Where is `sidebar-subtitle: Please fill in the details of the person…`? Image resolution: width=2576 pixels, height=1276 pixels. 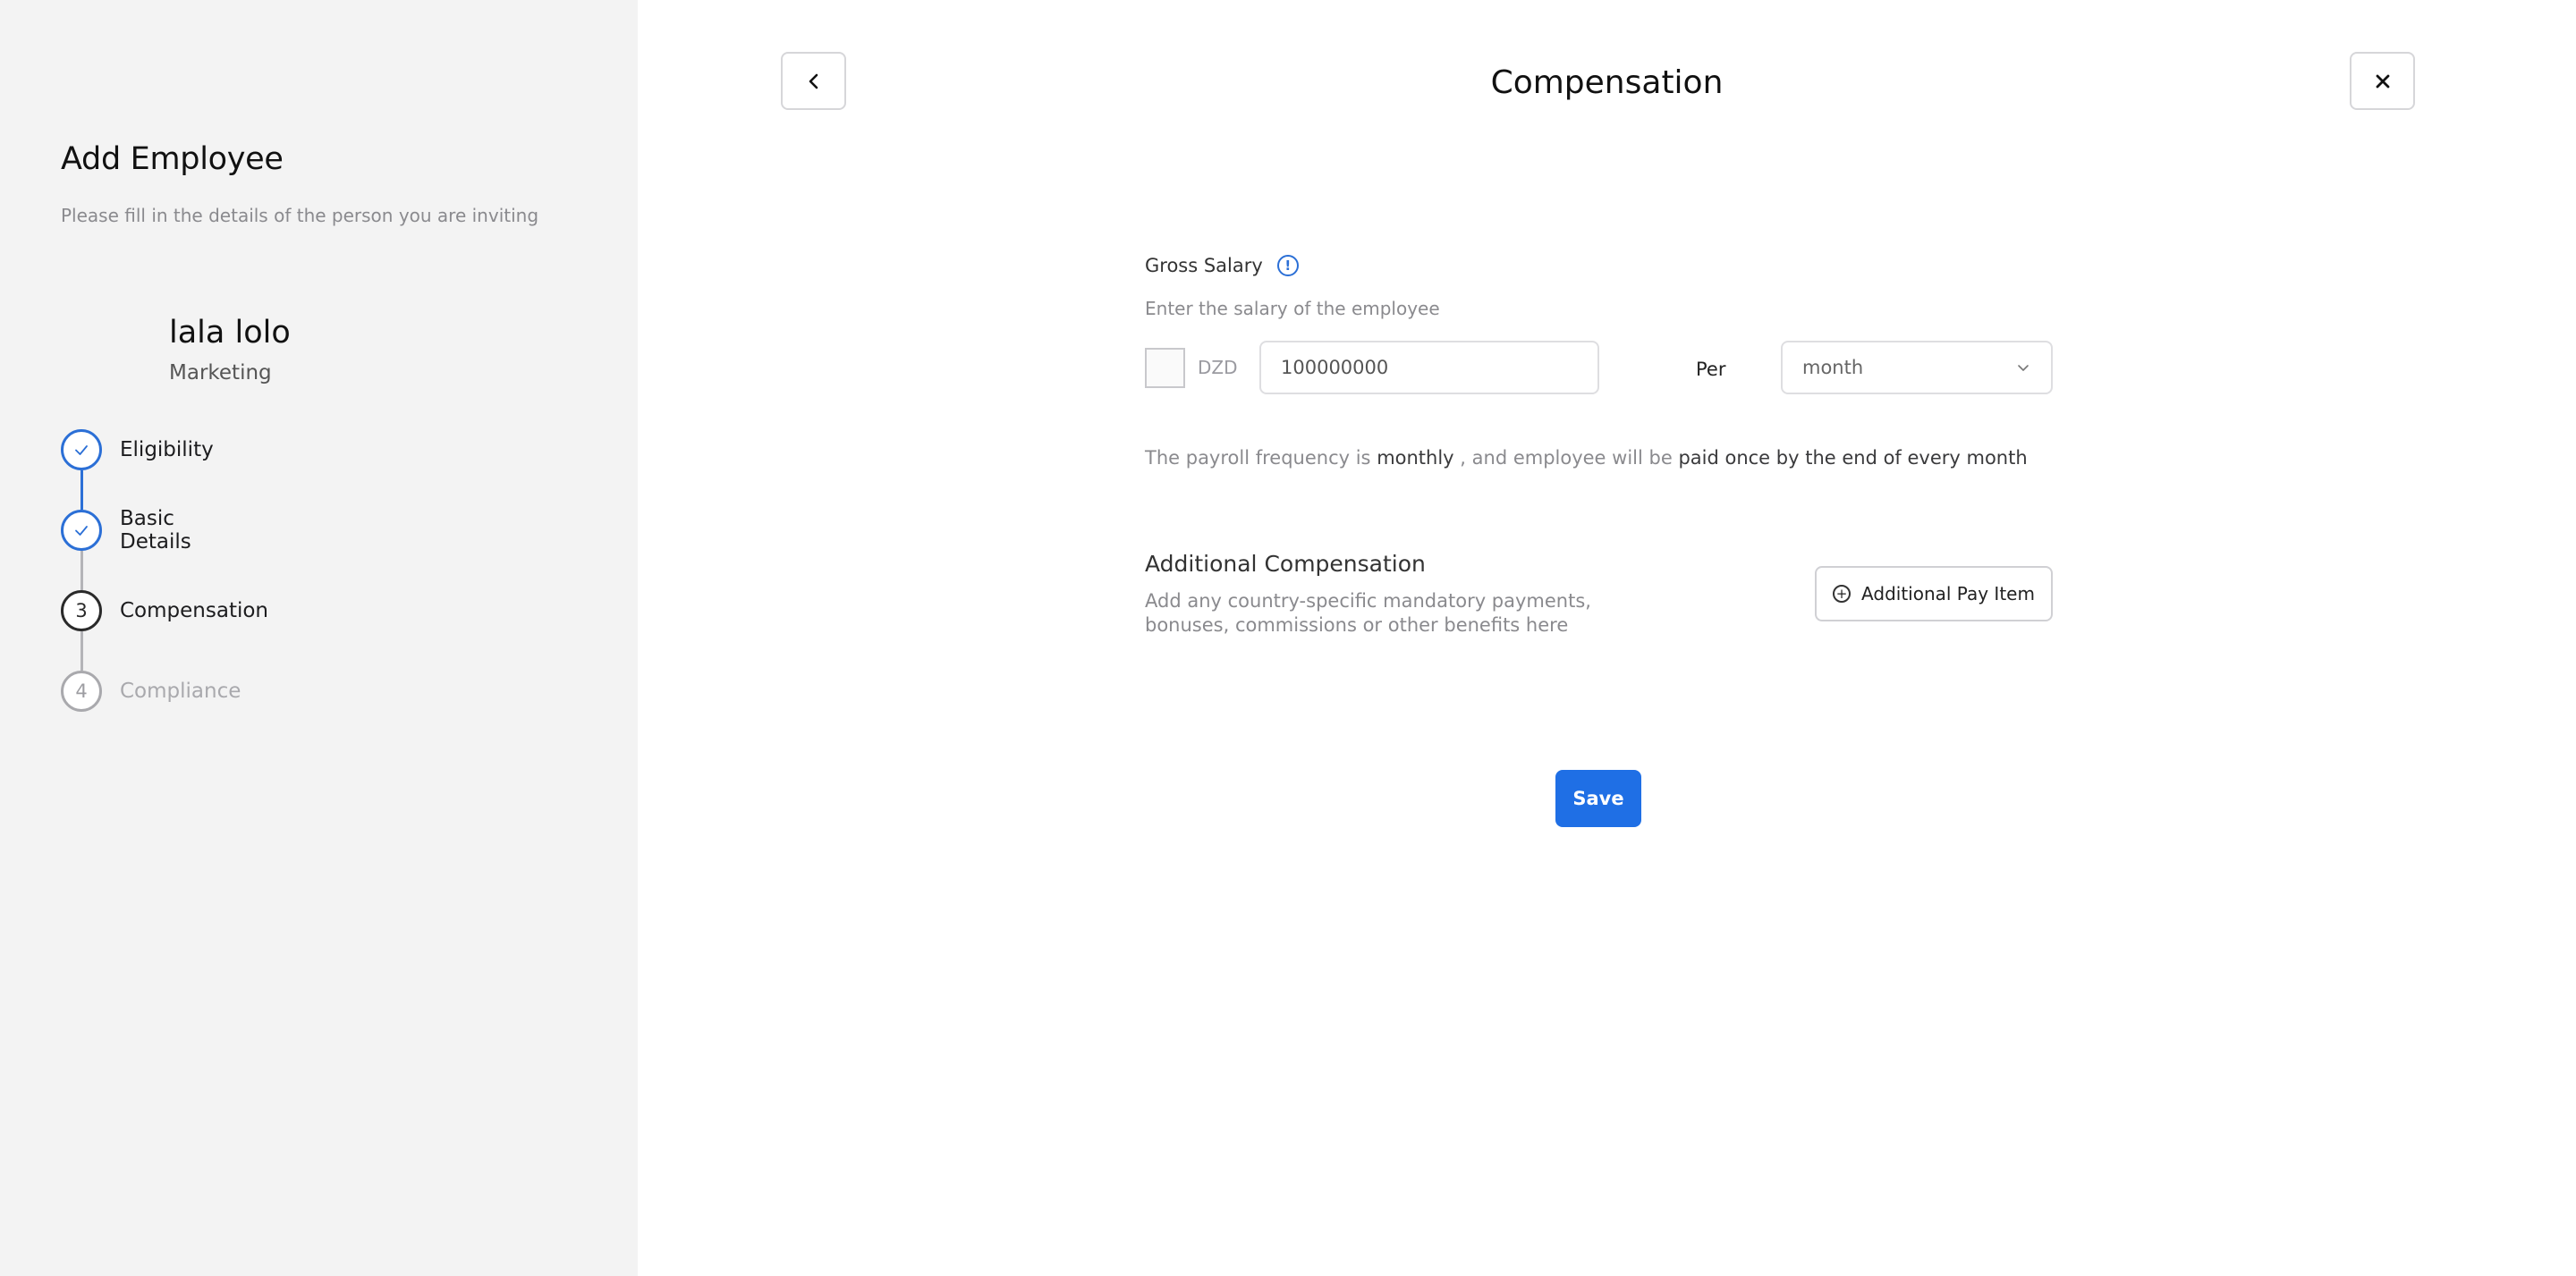 sidebar-subtitle: Please fill in the details of the person… is located at coordinates (300, 215).